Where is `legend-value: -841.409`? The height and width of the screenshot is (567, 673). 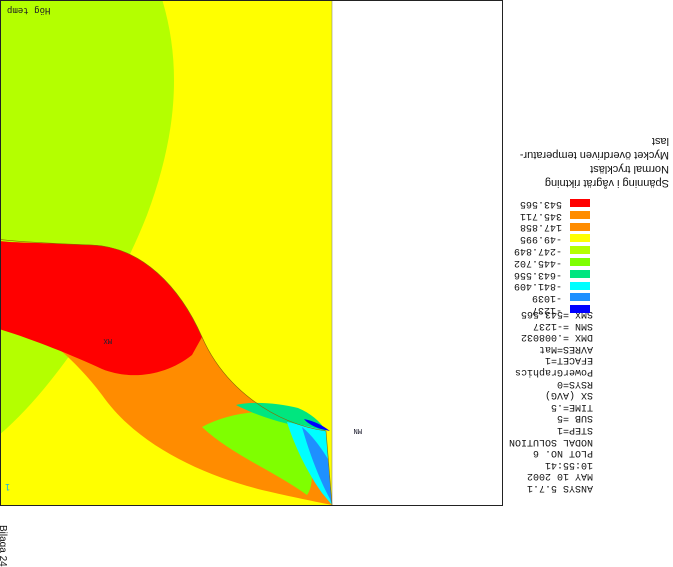 legend-value: -841.409 is located at coordinates (537, 286).